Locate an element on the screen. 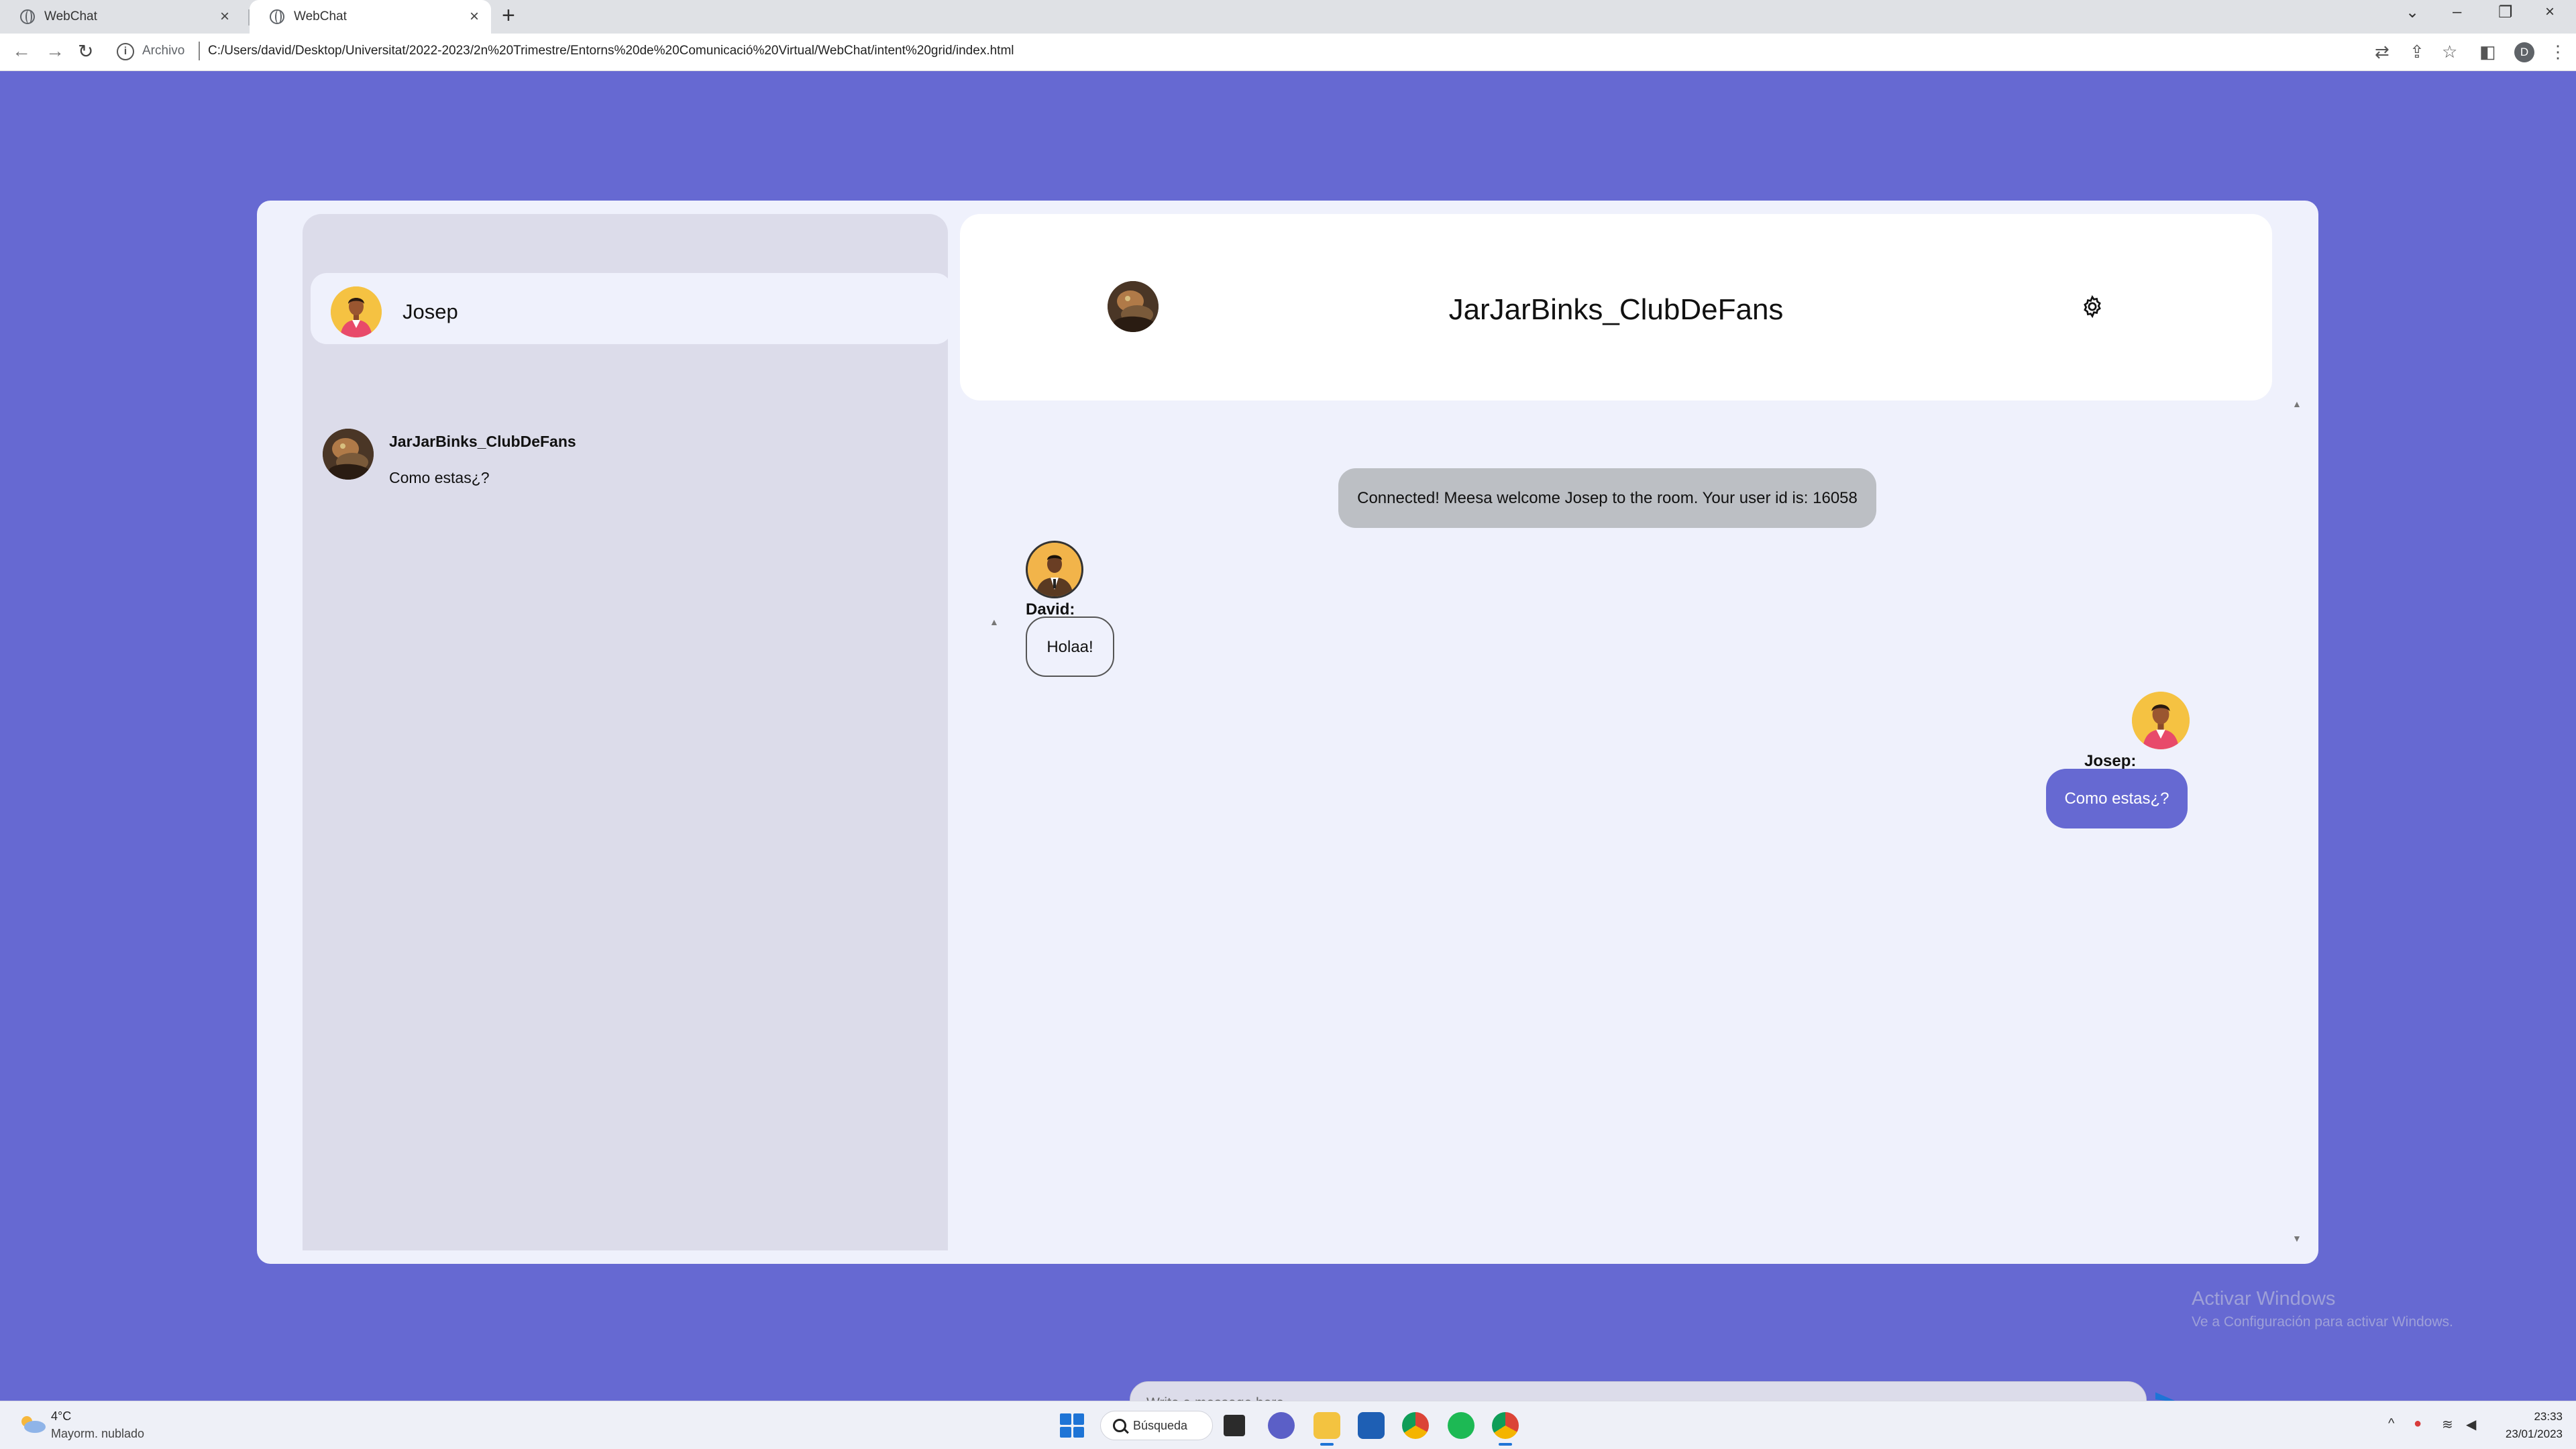  back-icon: ← is located at coordinates (21, 51).